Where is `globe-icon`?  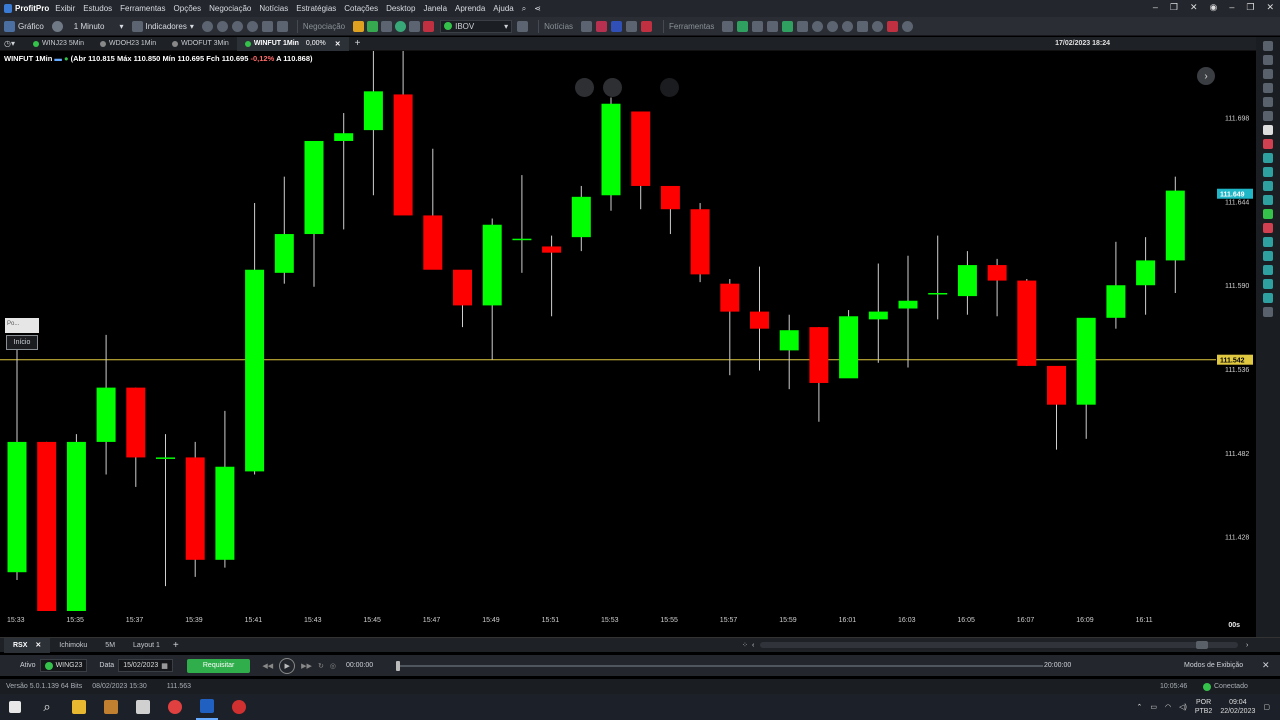
globe-icon is located at coordinates (401, 26).